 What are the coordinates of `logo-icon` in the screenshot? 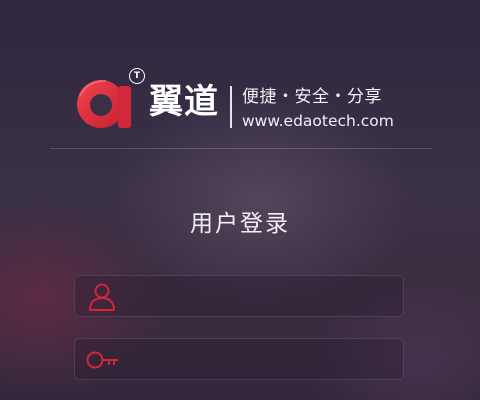 It's located at (104, 103).